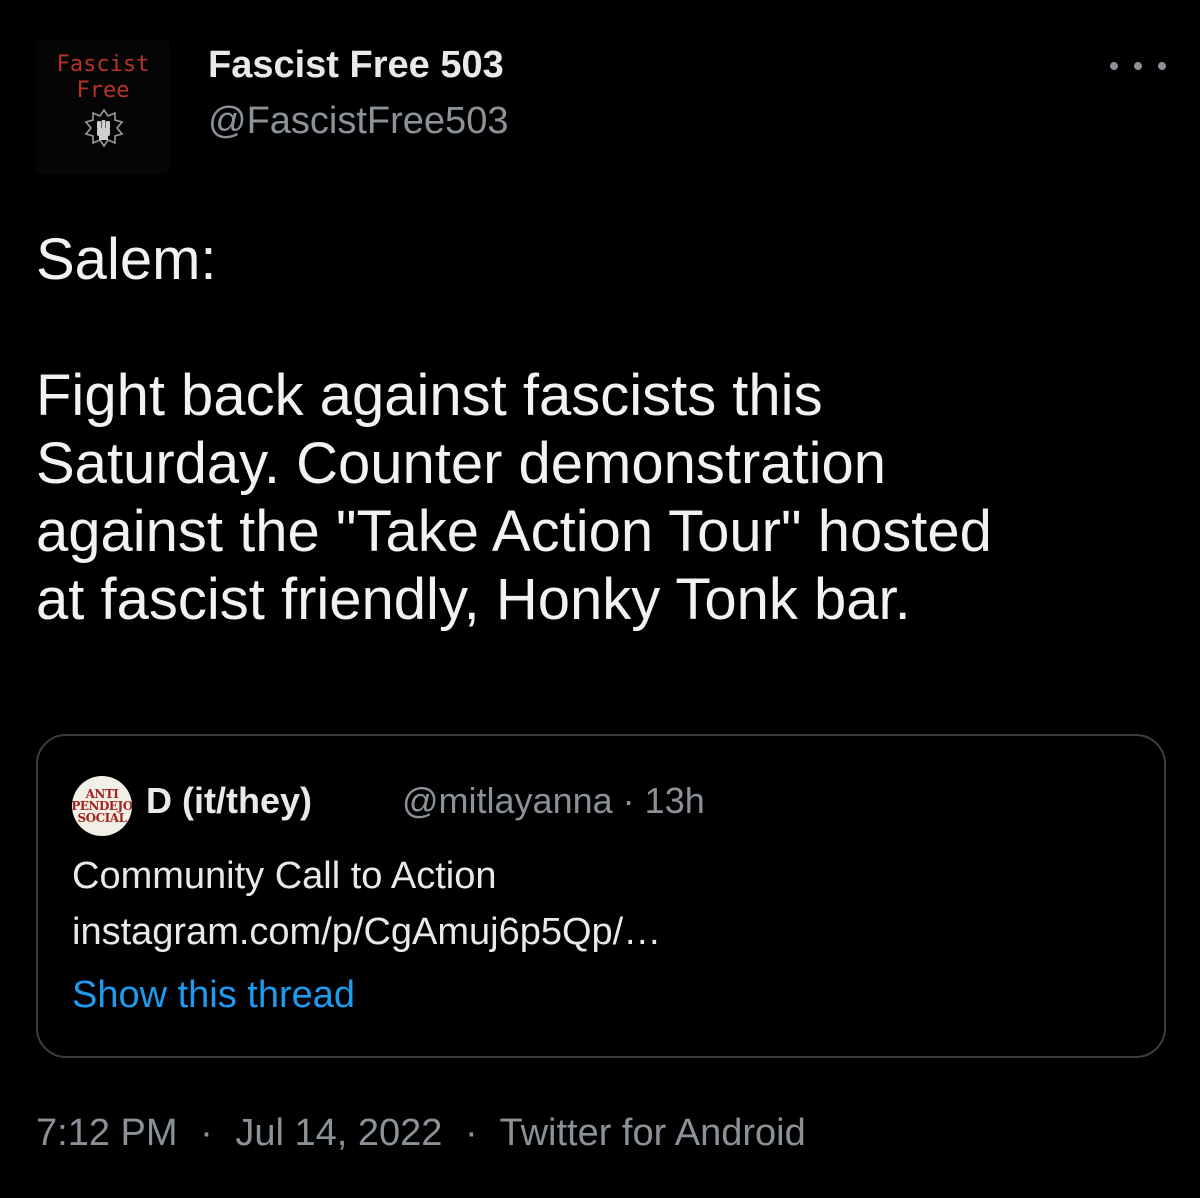 Image resolution: width=1200 pixels, height=1198 pixels. What do you see at coordinates (507, 800) in the screenshot?
I see `quoted-author-handle: @mitlayanna` at bounding box center [507, 800].